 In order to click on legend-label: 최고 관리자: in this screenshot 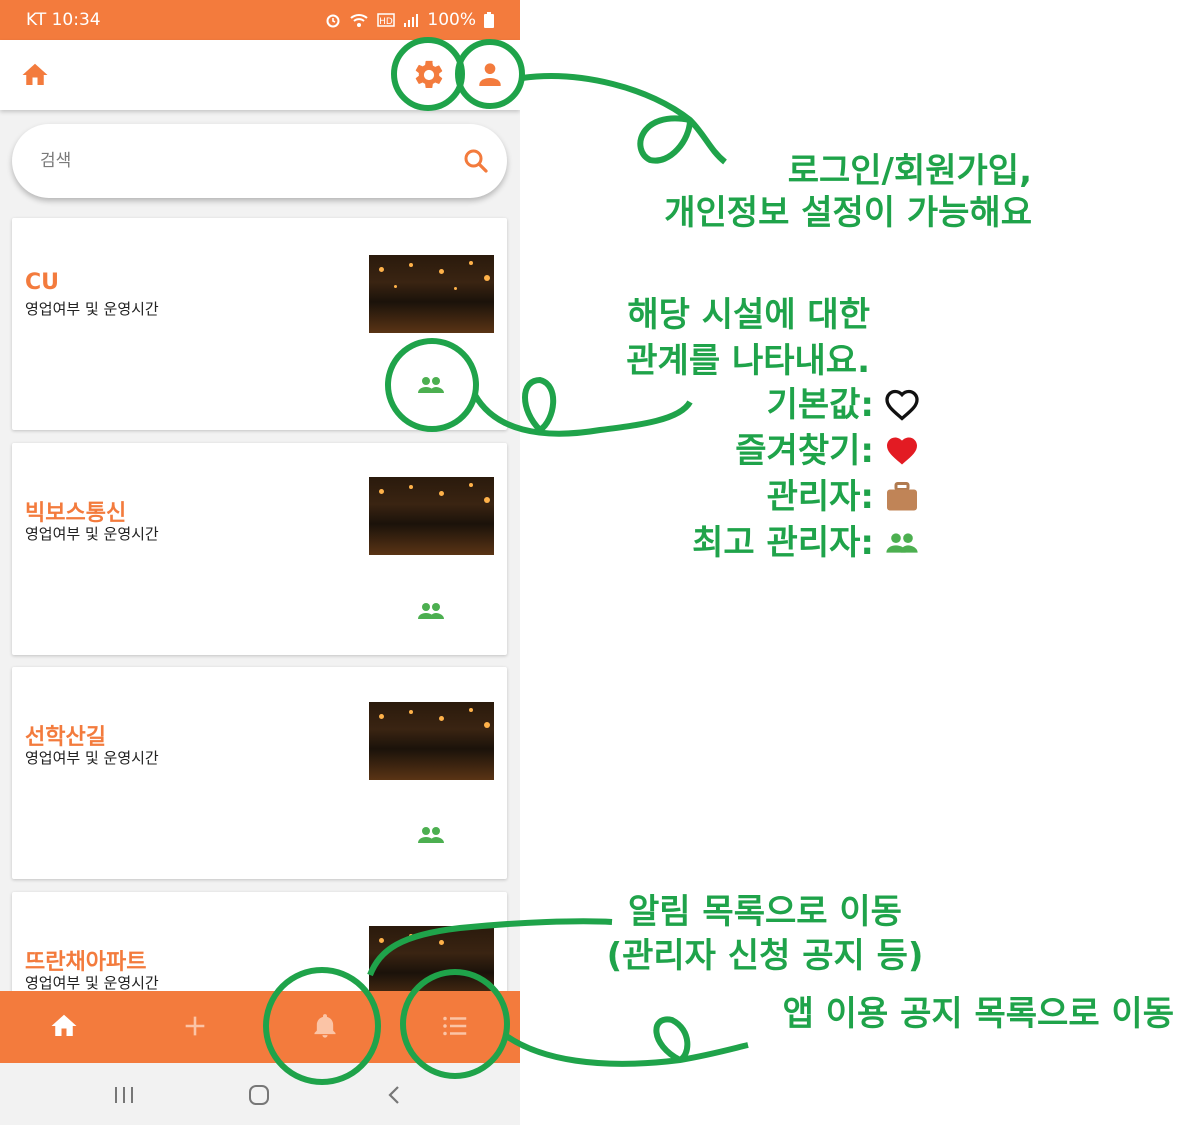, I will do `click(783, 543)`.